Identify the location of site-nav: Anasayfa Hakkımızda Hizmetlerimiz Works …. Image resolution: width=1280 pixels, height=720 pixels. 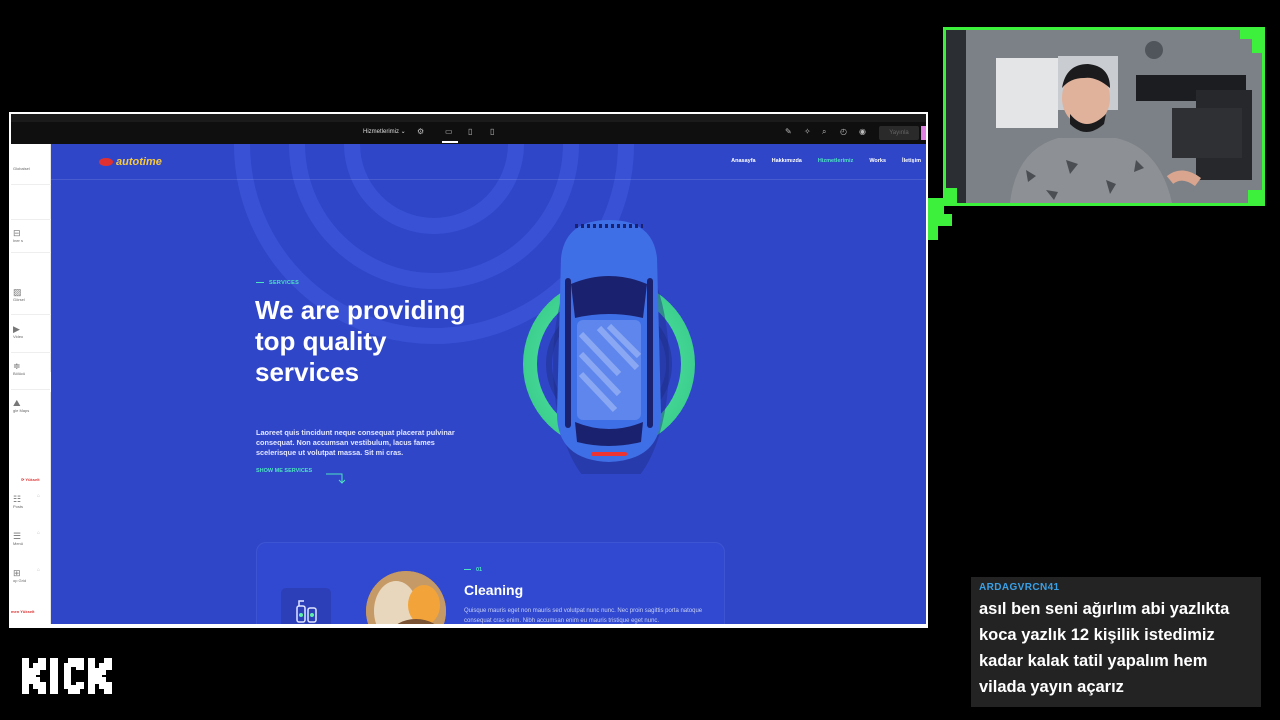
(826, 161).